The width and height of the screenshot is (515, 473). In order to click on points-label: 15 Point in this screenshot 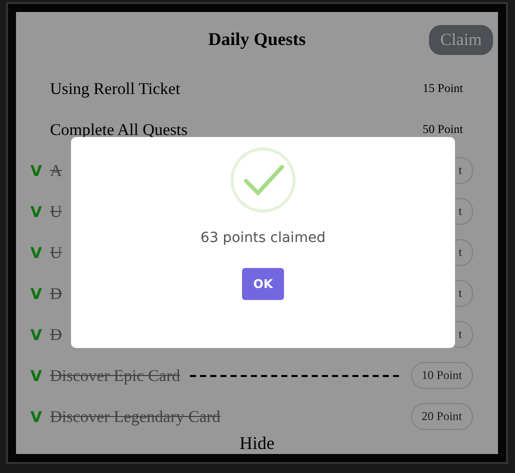, I will do `click(443, 88)`.